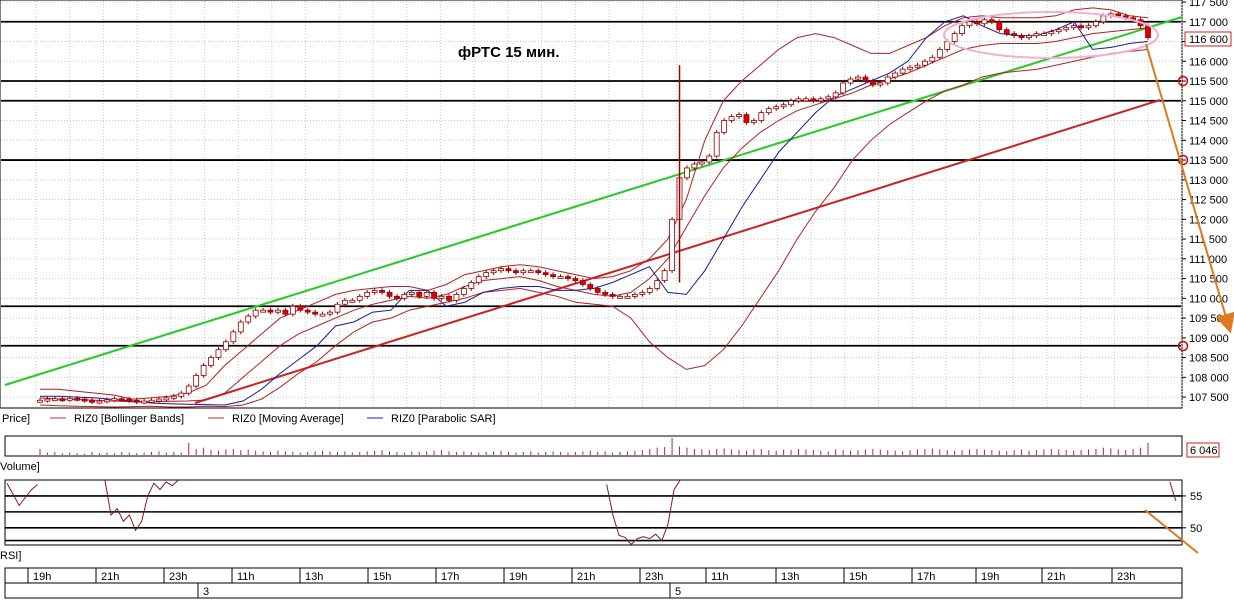 Image resolution: width=1234 pixels, height=602 pixels. Describe the element at coordinates (1208, 4) in the screenshot. I see `price-tick-label: 117 500` at that location.